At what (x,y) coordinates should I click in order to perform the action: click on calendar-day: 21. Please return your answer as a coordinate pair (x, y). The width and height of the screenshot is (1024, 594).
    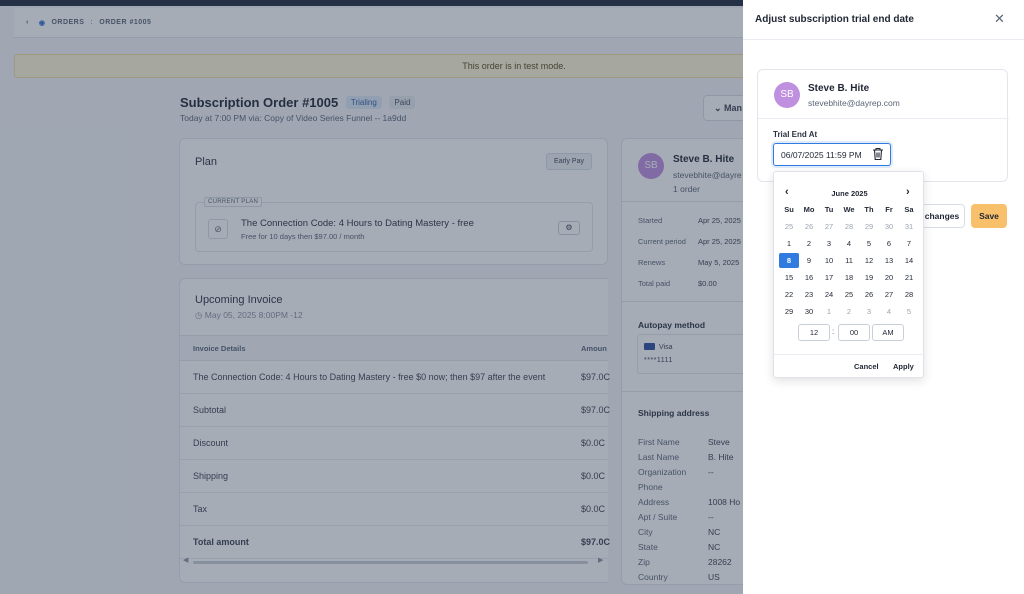
    Looking at the image, I should click on (909, 277).